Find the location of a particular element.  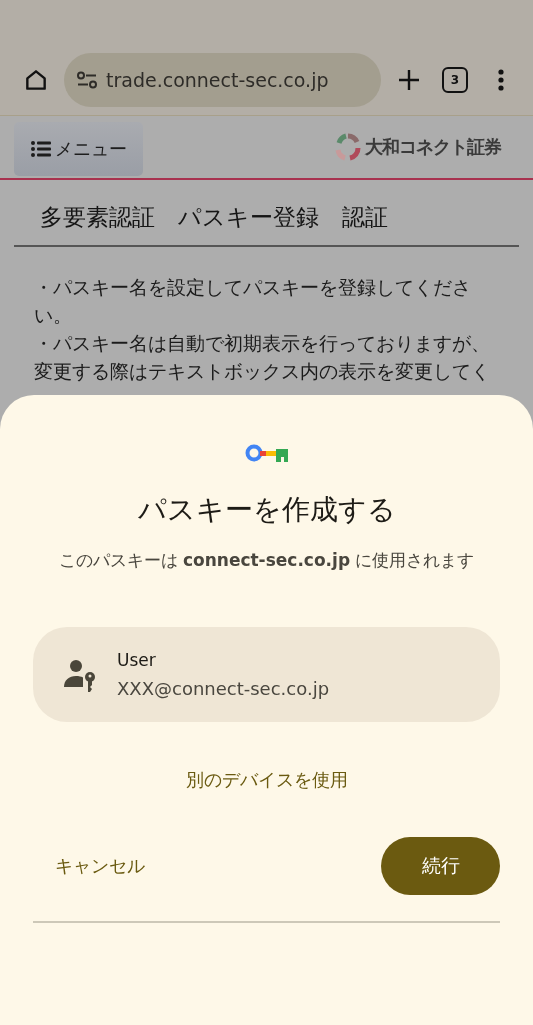

account-email: XXX@connect-sec.co.jp is located at coordinates (223, 688).